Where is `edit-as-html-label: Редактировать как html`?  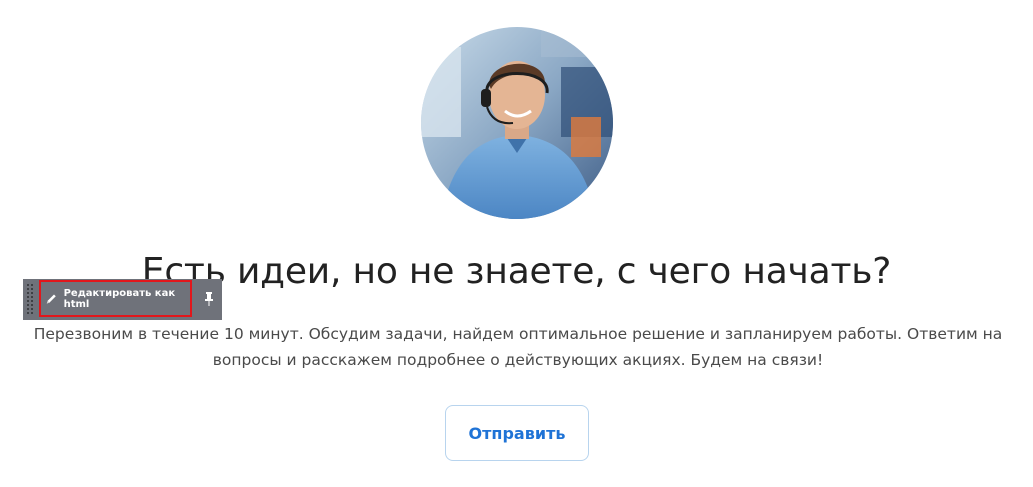
edit-as-html-label: Редактировать как html is located at coordinates (119, 298).